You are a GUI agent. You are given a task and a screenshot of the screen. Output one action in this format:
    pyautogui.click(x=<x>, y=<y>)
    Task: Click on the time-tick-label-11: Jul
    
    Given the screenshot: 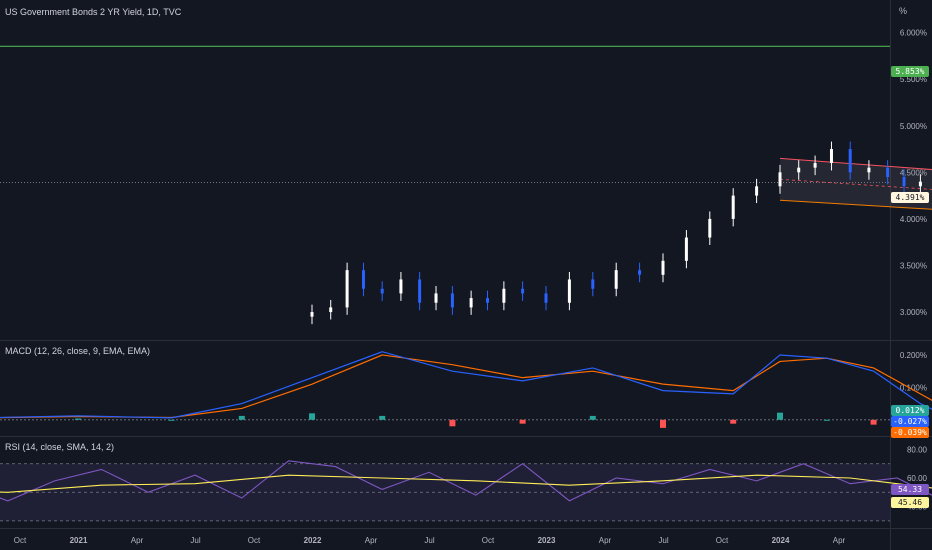 What is the action you would take?
    pyautogui.click(x=663, y=540)
    